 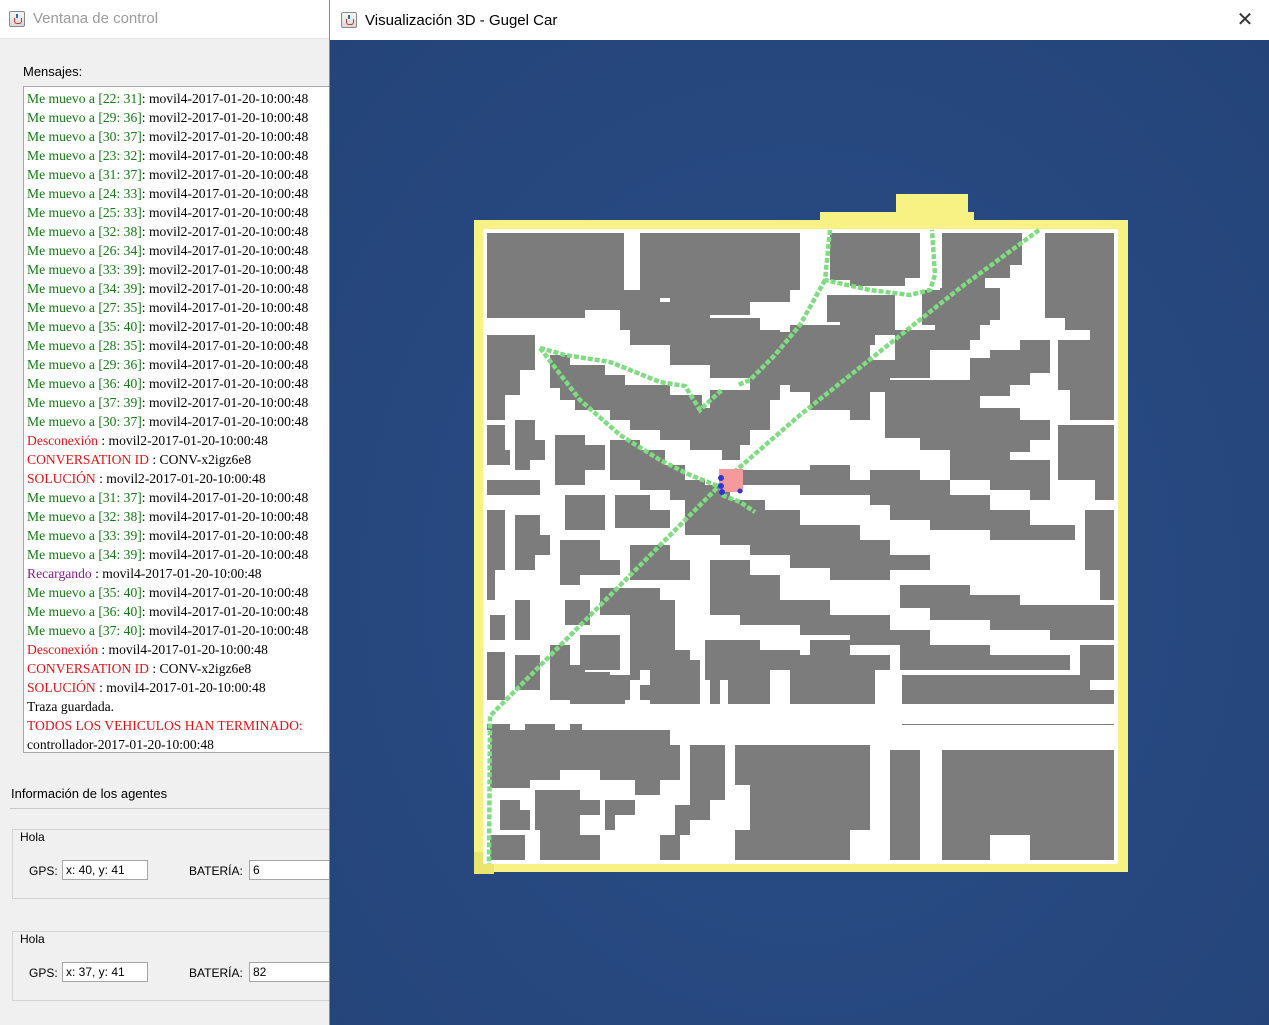 I want to click on message-key: Me muevo a [22: 31], so click(x=84, y=98).